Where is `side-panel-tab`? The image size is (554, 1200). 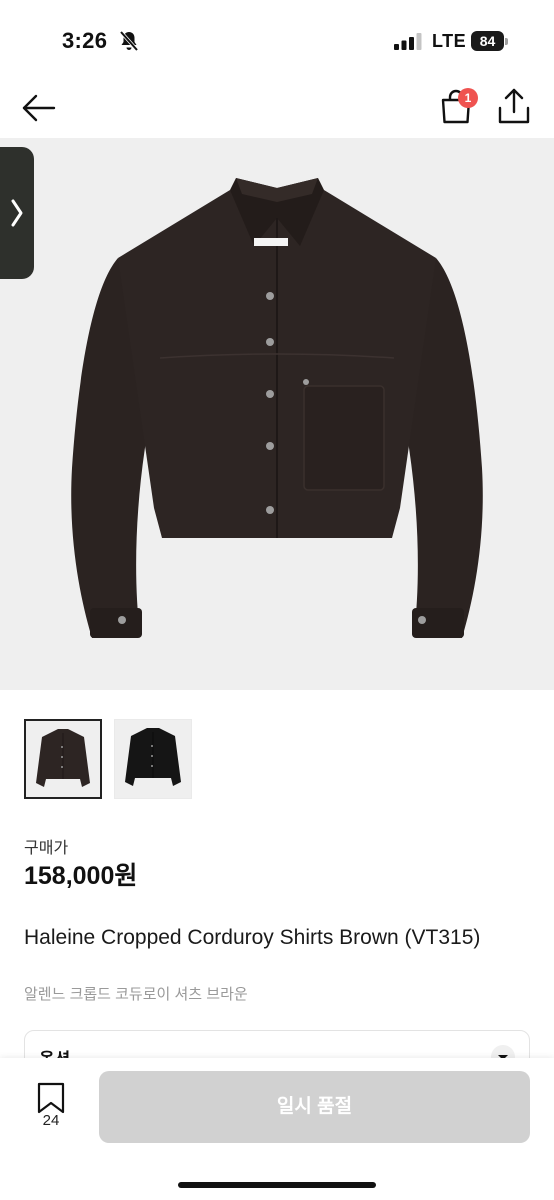 side-panel-tab is located at coordinates (17, 213).